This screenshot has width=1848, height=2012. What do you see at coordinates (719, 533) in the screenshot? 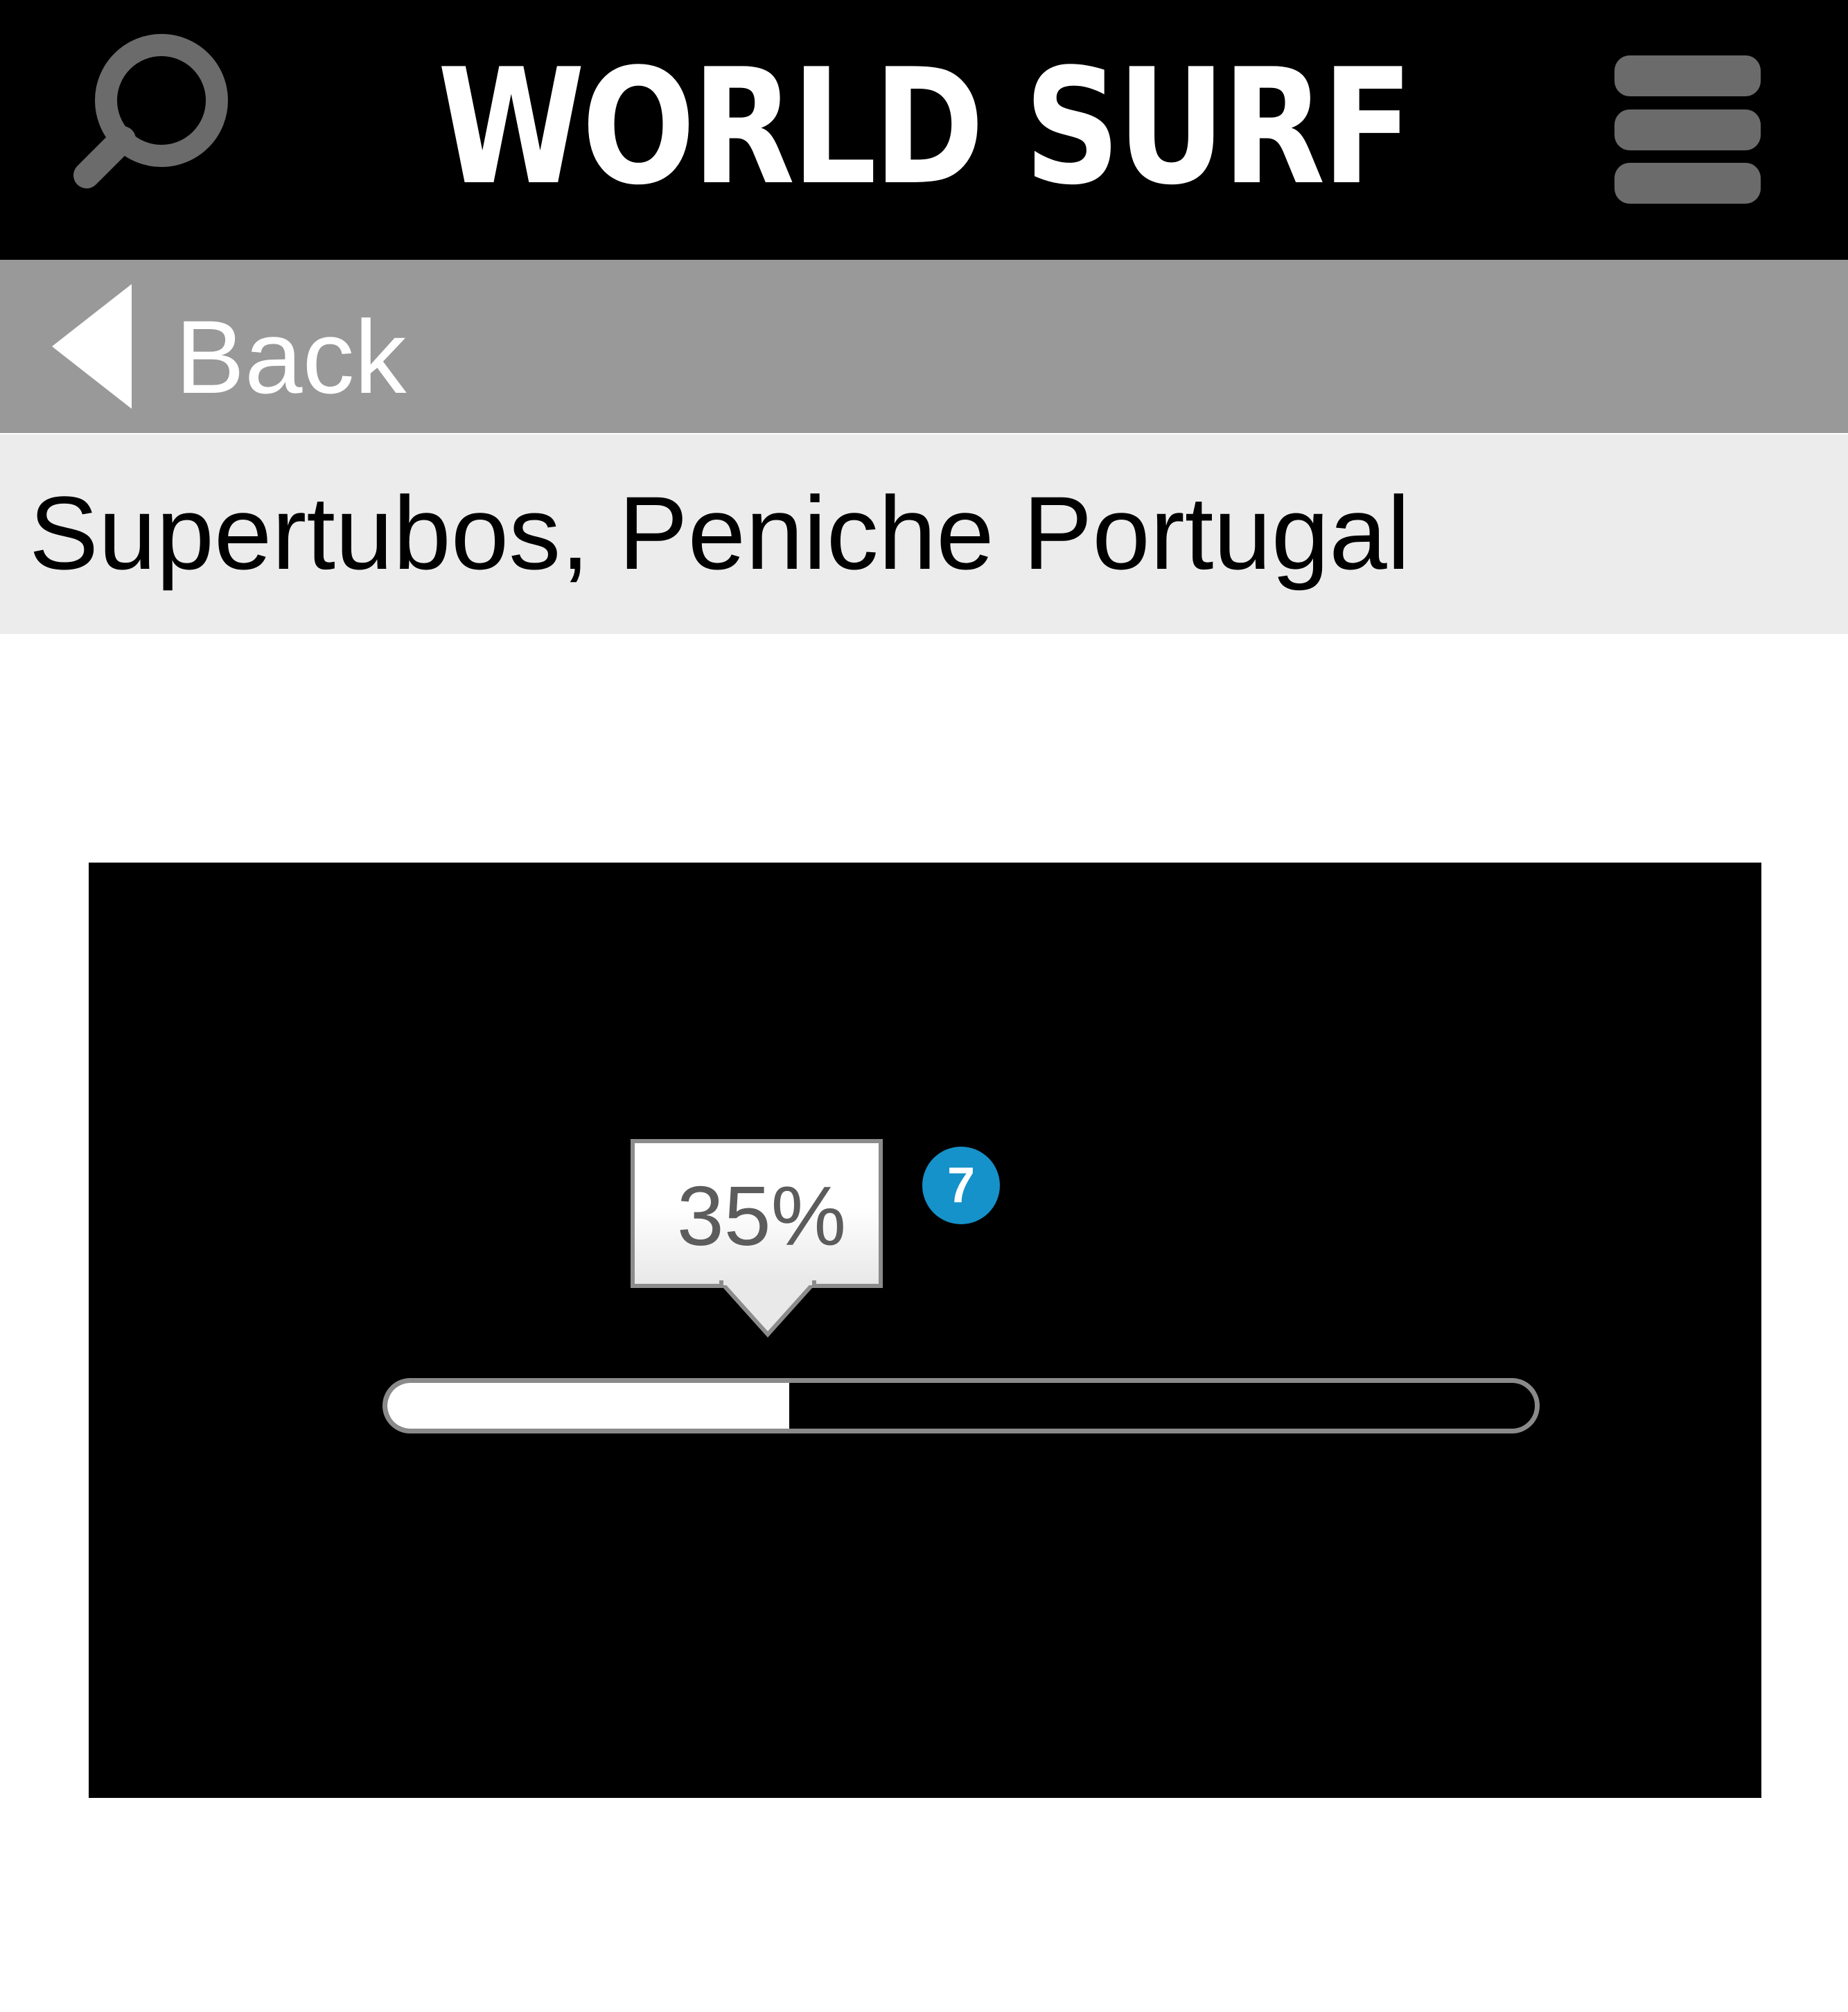
I see `location-title: Supertubos, Peniche Portugal` at bounding box center [719, 533].